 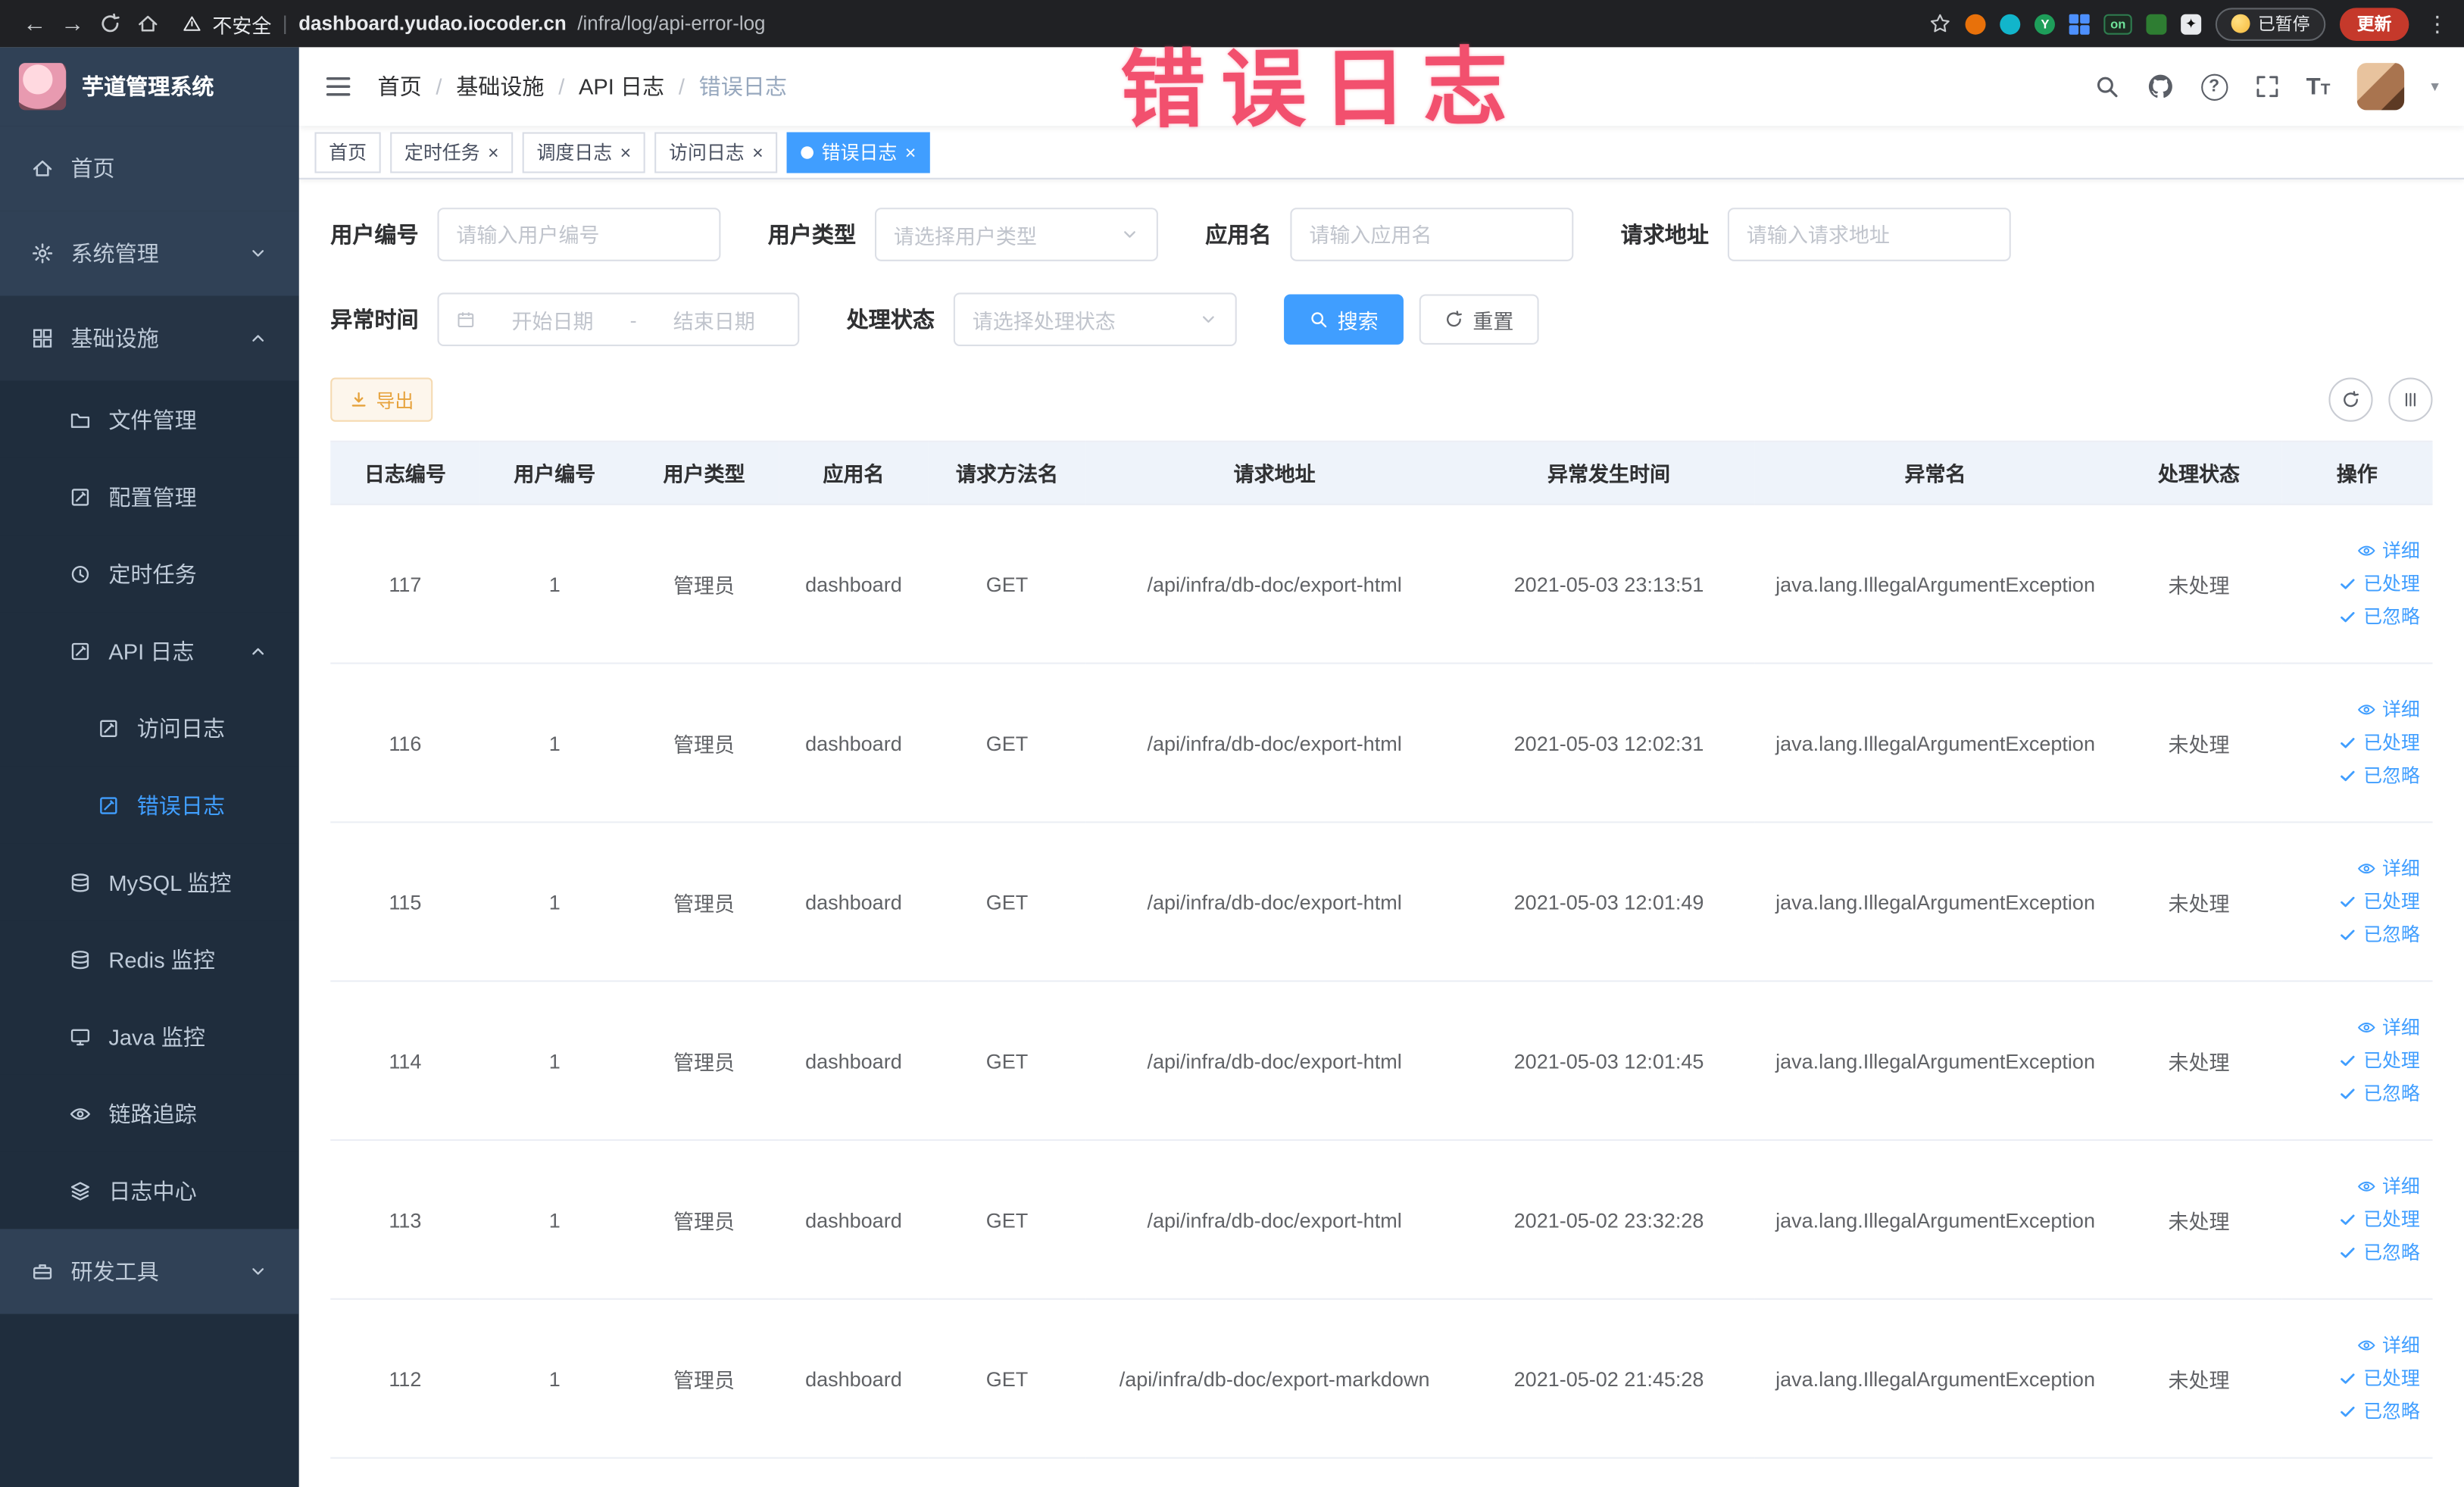 I want to click on date-start-placeholder: 开始日期, so click(x=552, y=321).